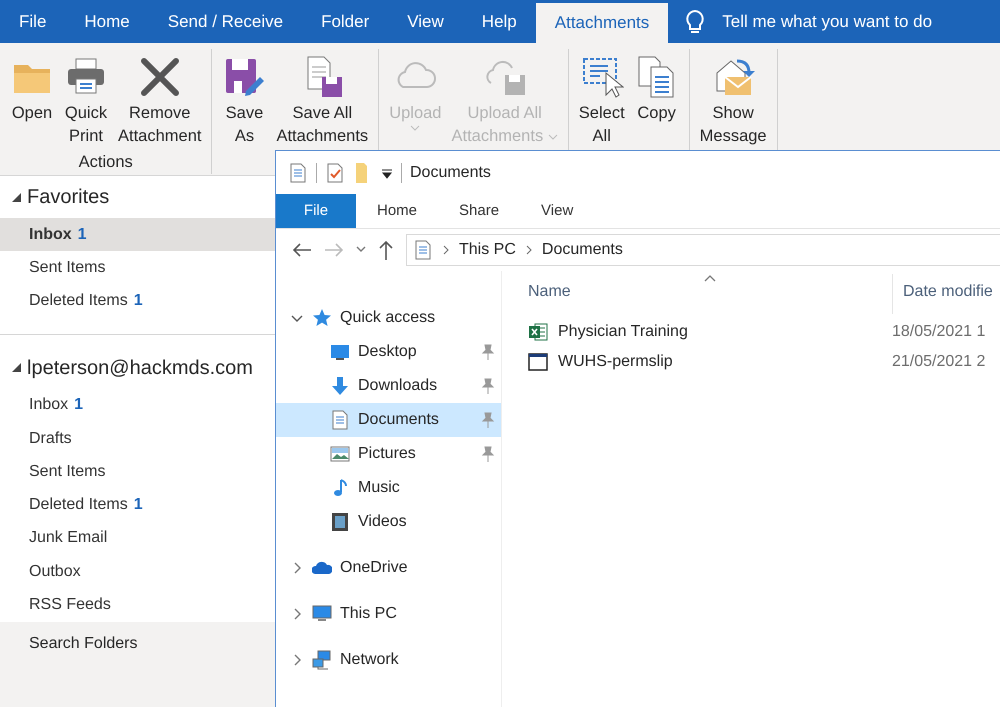  I want to click on up-arrow-icon, so click(386, 250).